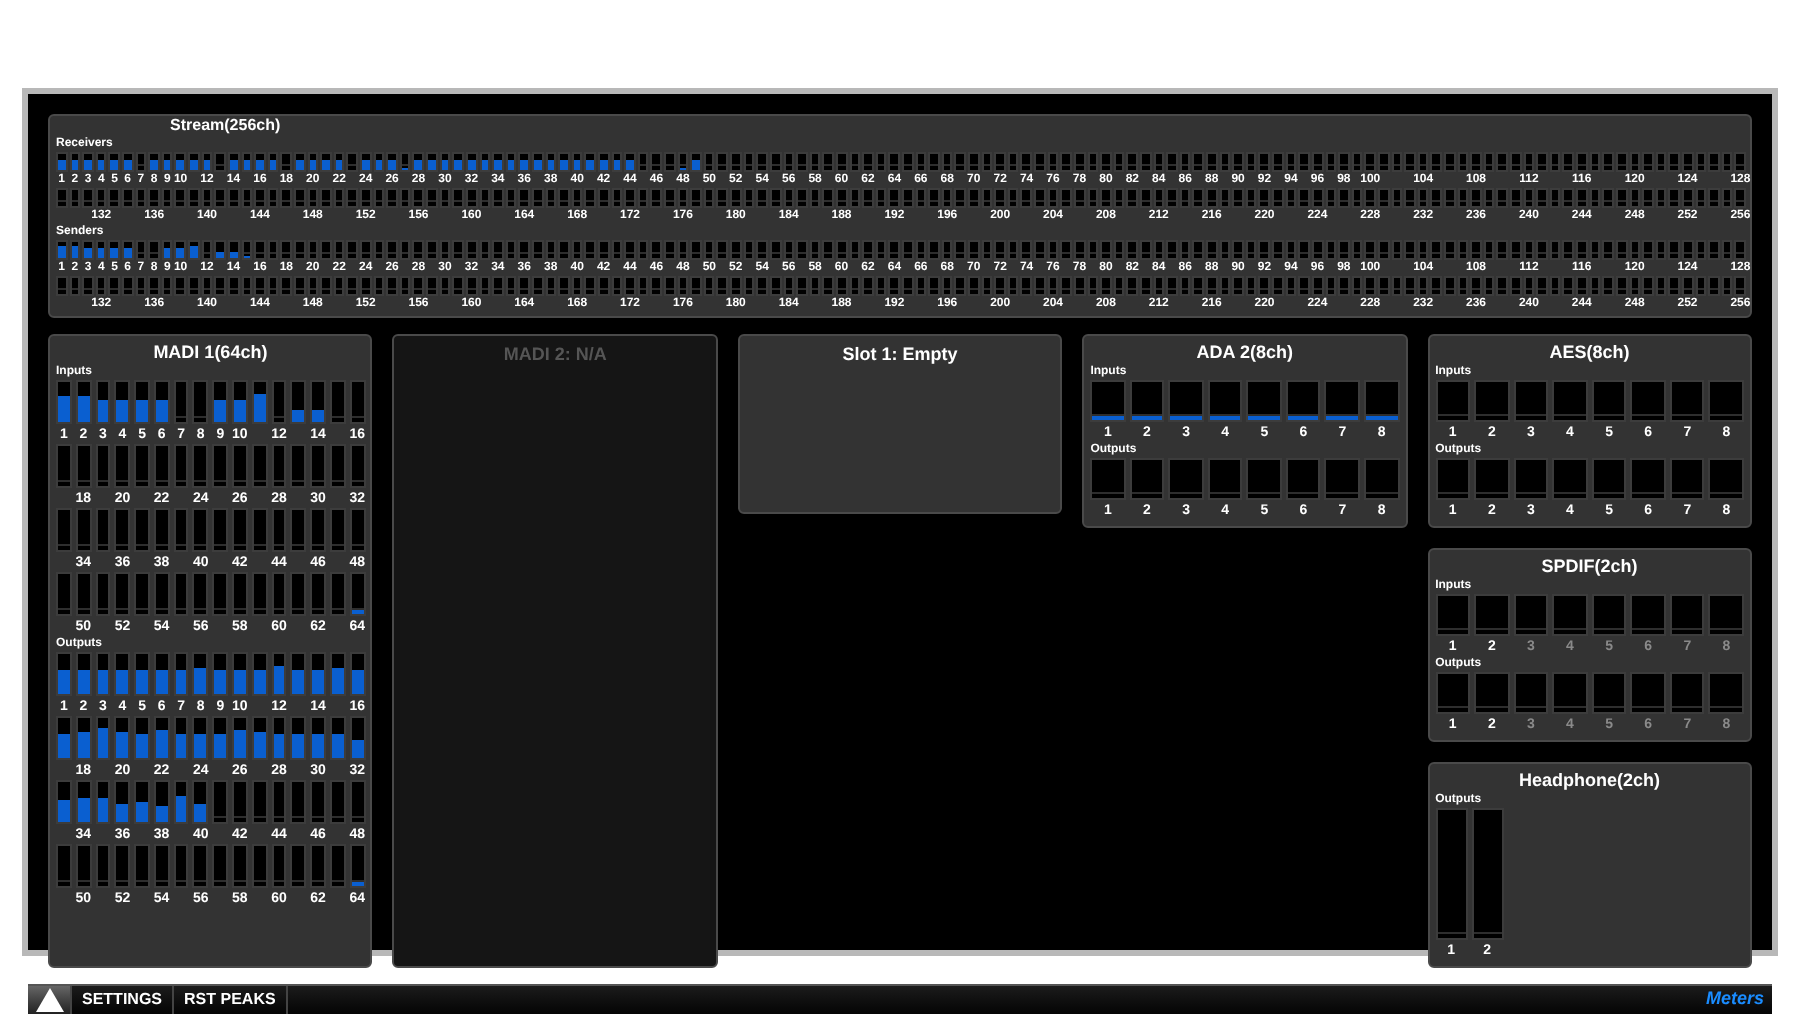 This screenshot has width=1800, height=1032. I want to click on panel-title: AES(8ch), so click(1589, 353).